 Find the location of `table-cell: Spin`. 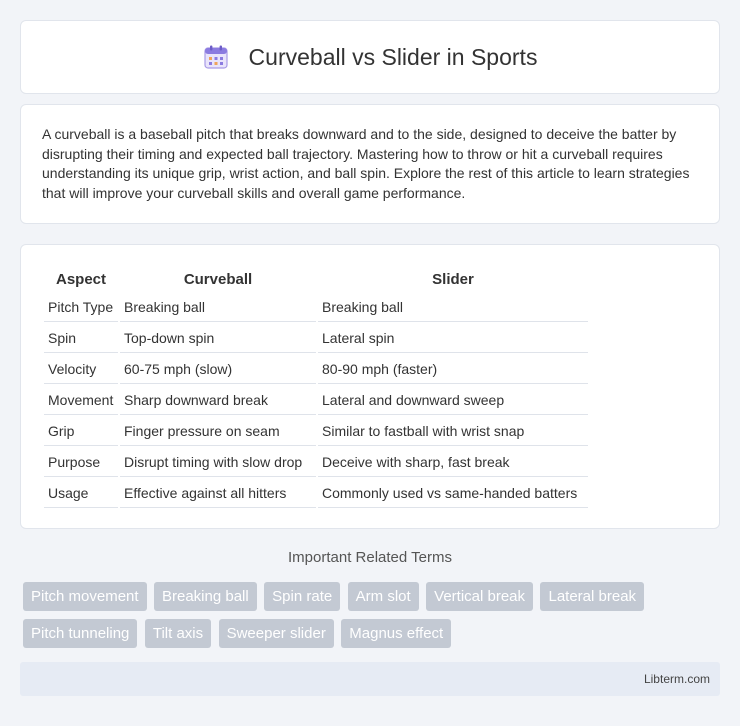

table-cell: Spin is located at coordinates (81, 338).